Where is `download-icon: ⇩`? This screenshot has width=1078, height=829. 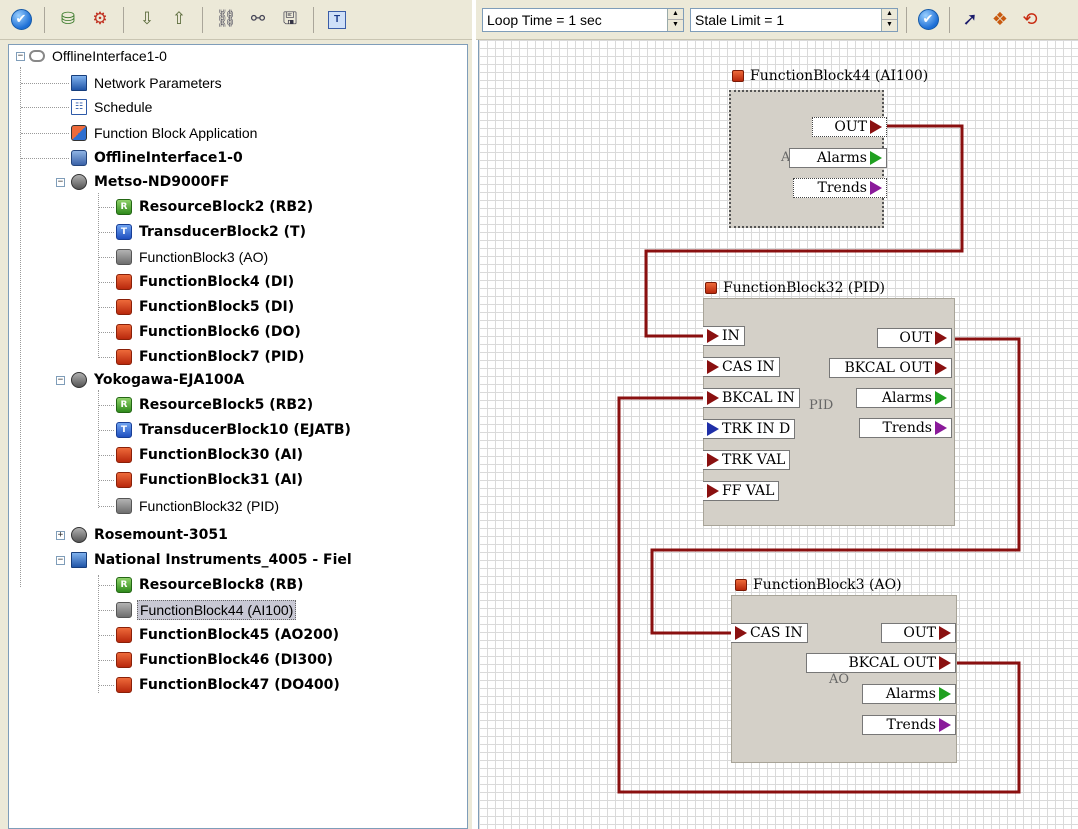
download-icon: ⇩ is located at coordinates (147, 20).